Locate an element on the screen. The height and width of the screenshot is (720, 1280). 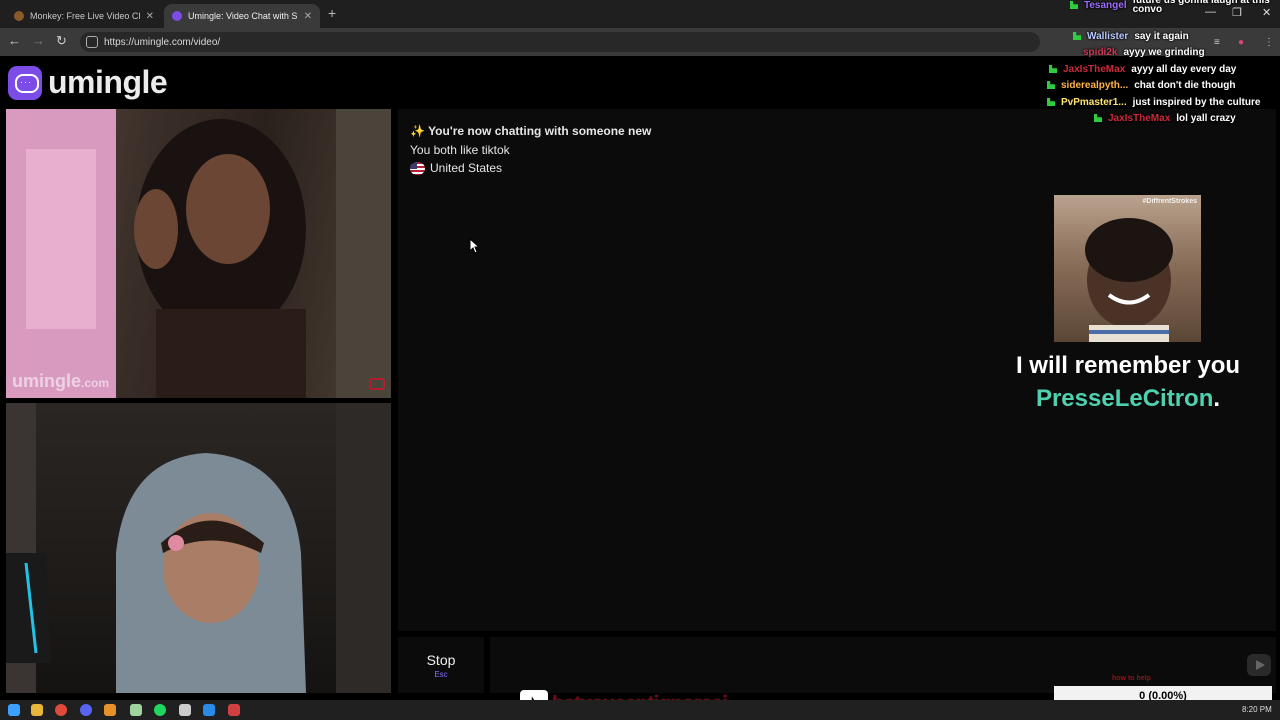
tab-umingle: Umingle: Video Chat with S ✕ is located at coordinates (242, 16).